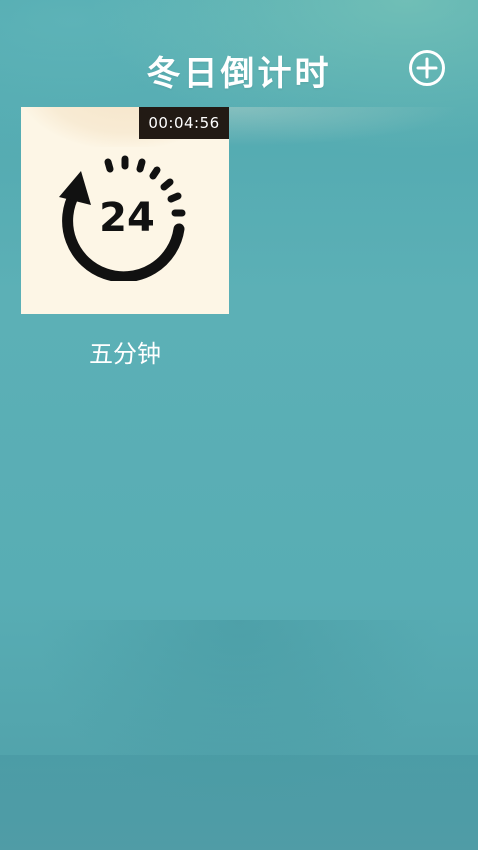  Describe the element at coordinates (127, 218) in the screenshot. I see `icon-24-label: 24` at that location.